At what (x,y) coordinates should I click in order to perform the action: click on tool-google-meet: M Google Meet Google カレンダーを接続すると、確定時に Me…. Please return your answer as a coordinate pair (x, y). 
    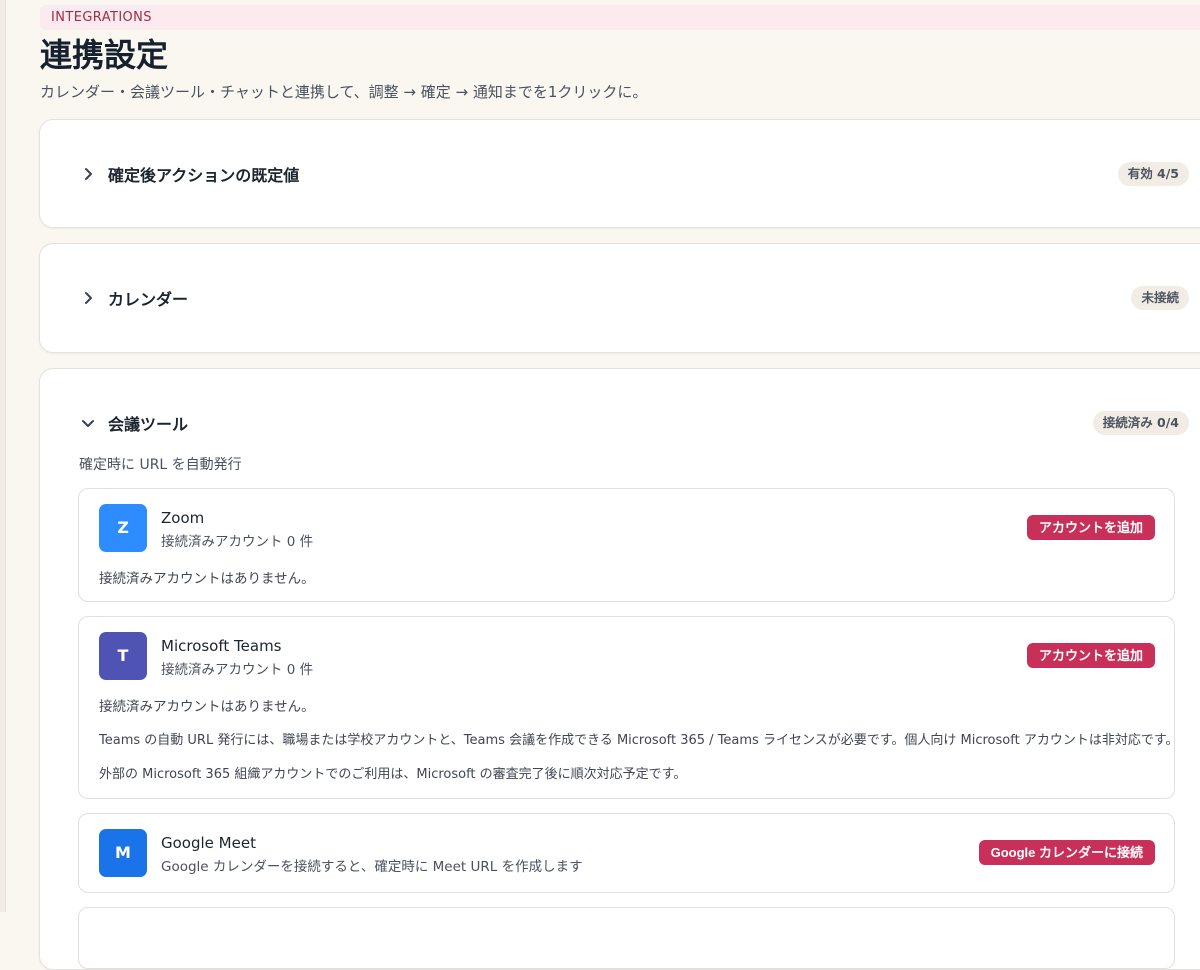
    Looking at the image, I should click on (626, 853).